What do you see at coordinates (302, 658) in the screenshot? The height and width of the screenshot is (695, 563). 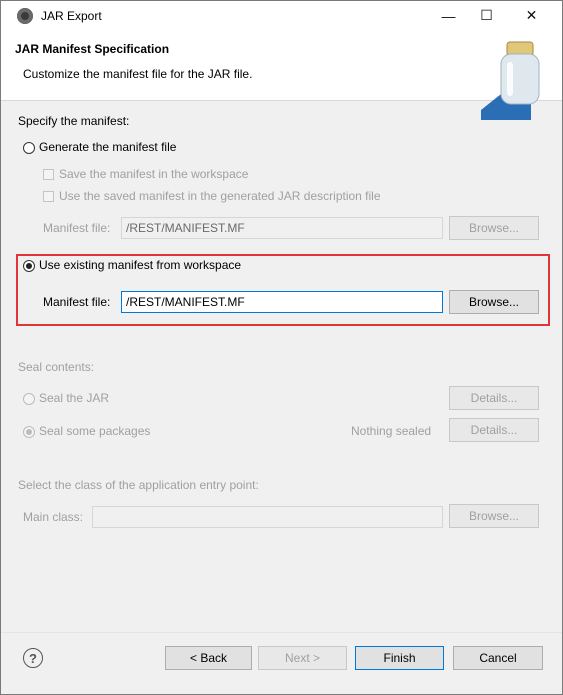 I see `next-button: Next >` at bounding box center [302, 658].